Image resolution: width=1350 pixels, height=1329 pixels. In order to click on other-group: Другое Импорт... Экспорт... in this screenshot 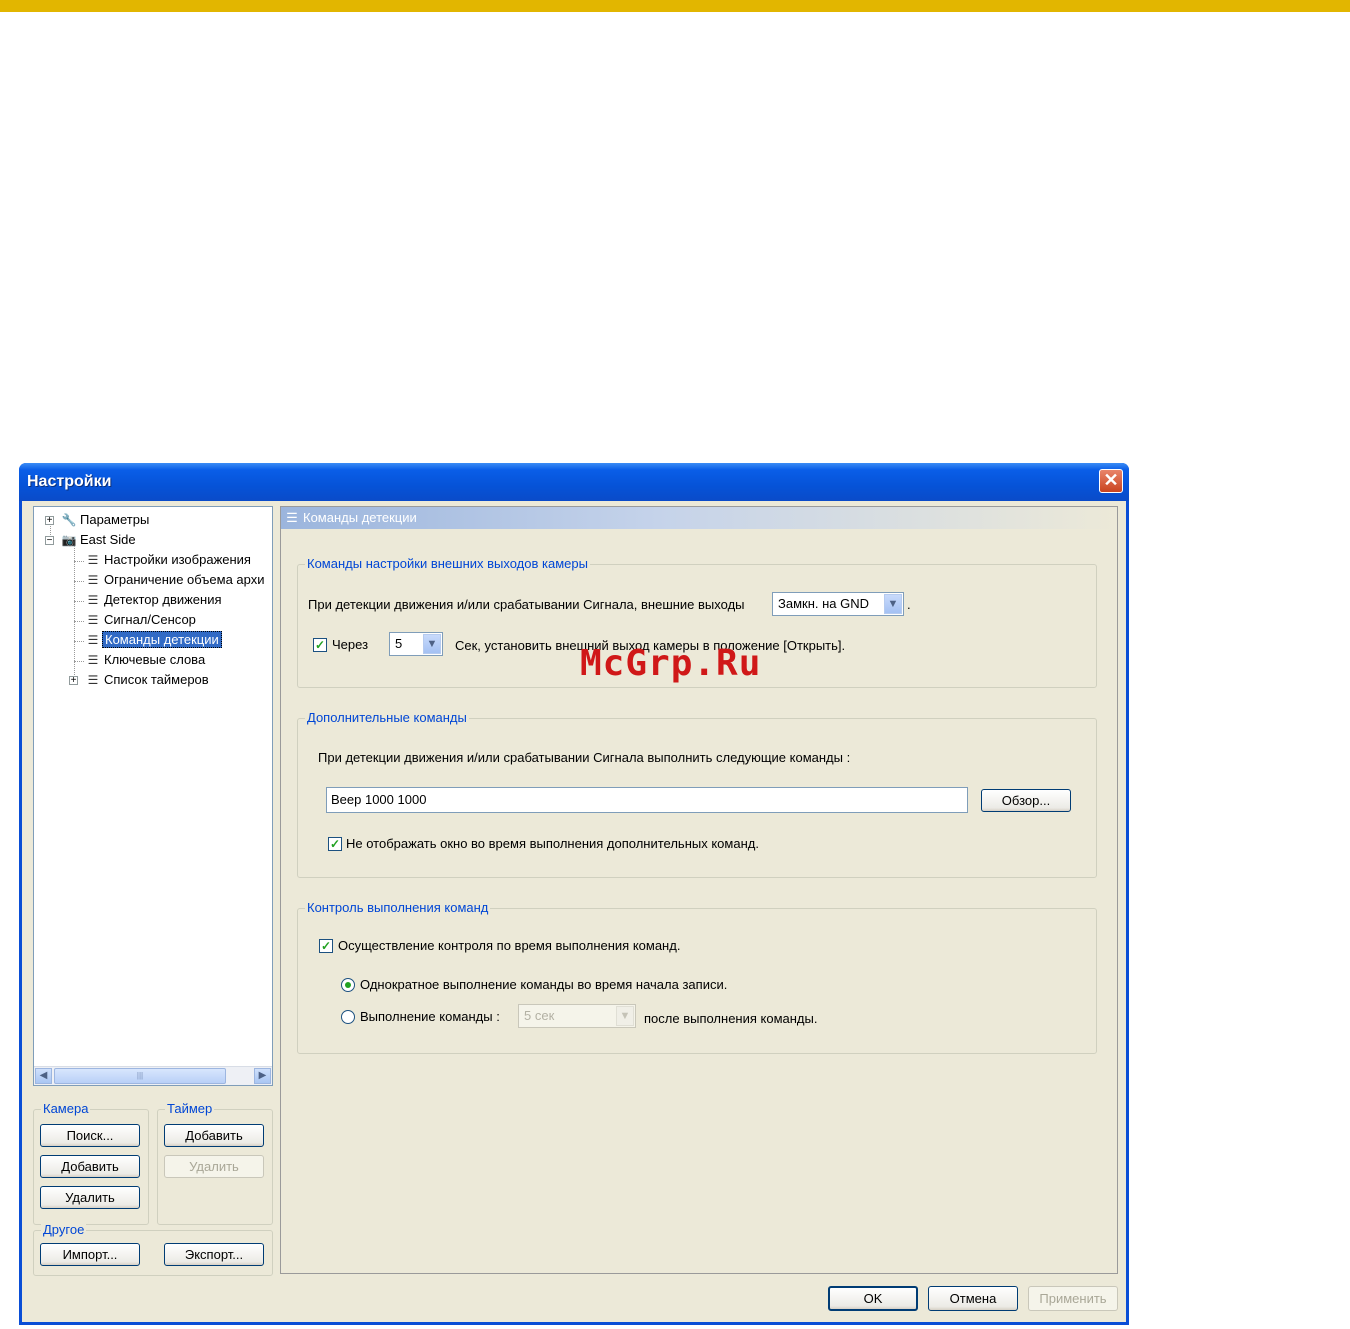, I will do `click(153, 1249)`.